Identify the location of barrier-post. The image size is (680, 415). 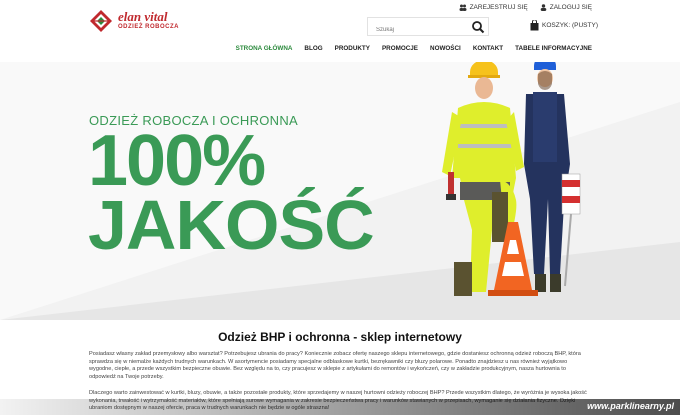
(571, 230).